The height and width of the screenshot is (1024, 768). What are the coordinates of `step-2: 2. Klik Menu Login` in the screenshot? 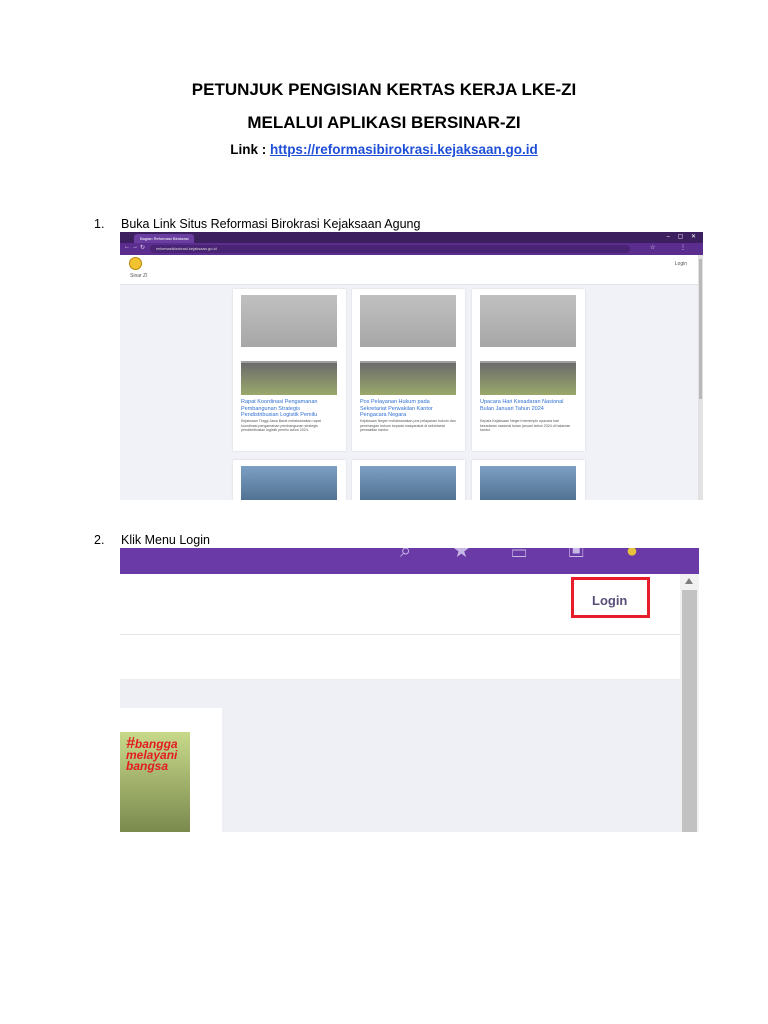 It's located at (152, 540).